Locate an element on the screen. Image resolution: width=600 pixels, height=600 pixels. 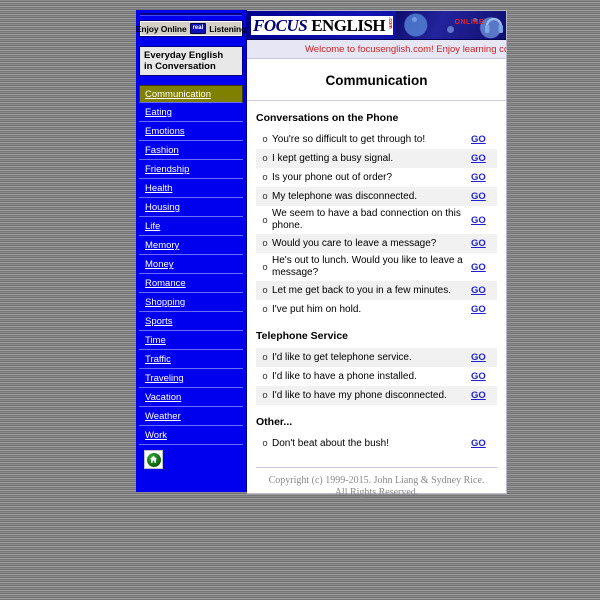
phrase-row: o I'd like to get telephone service. GO is located at coordinates (376, 357).